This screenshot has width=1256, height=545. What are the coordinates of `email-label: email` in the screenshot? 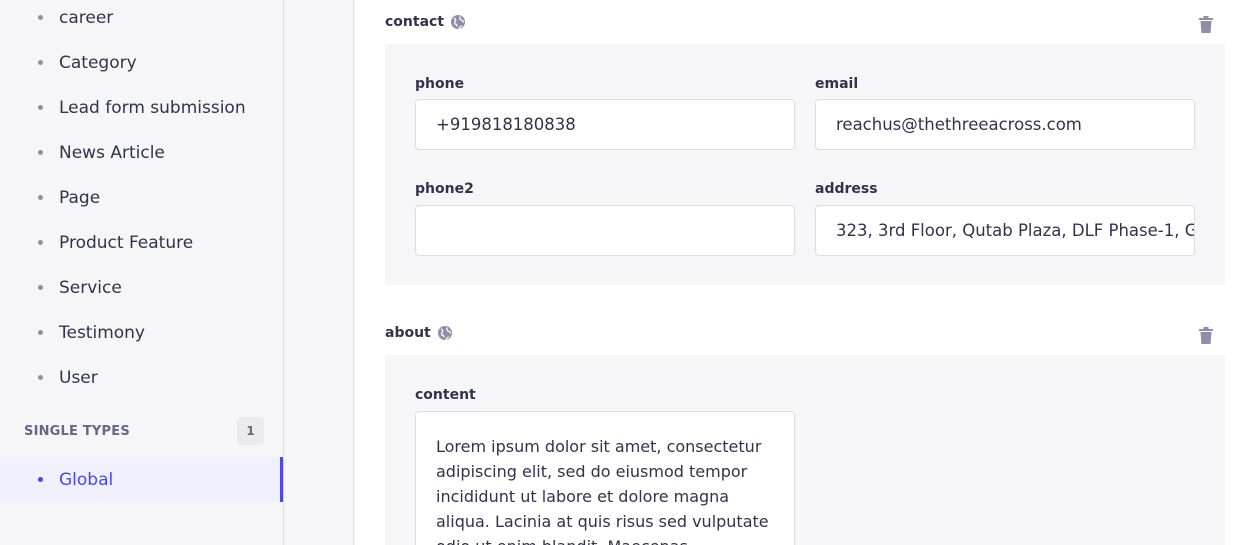 It's located at (837, 84).